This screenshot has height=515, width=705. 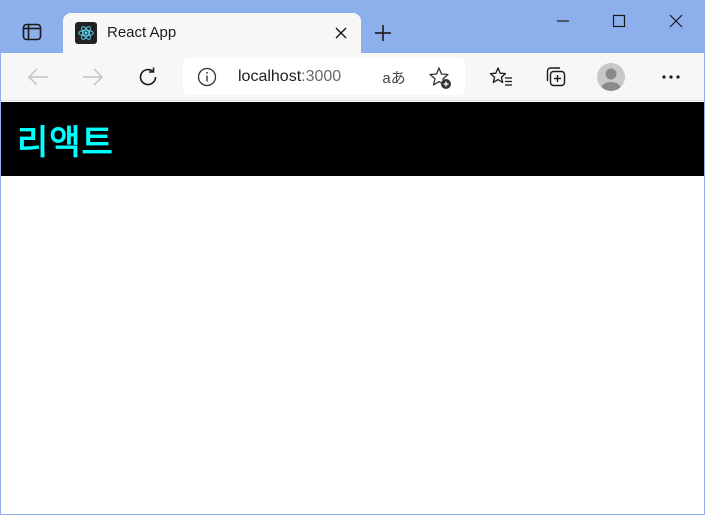 What do you see at coordinates (86, 33) in the screenshot?
I see `react-logo-icon` at bounding box center [86, 33].